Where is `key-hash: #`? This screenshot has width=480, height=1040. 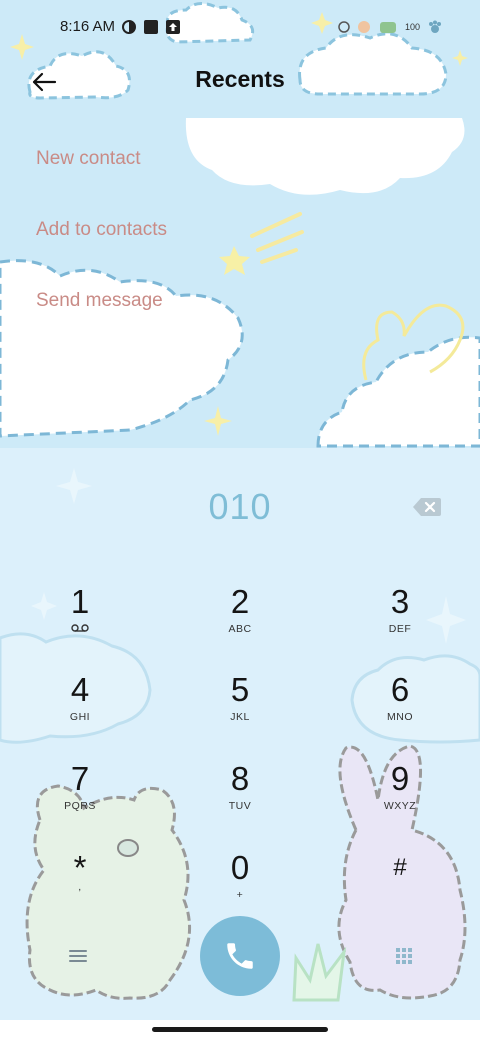 key-hash: # is located at coordinates (400, 887).